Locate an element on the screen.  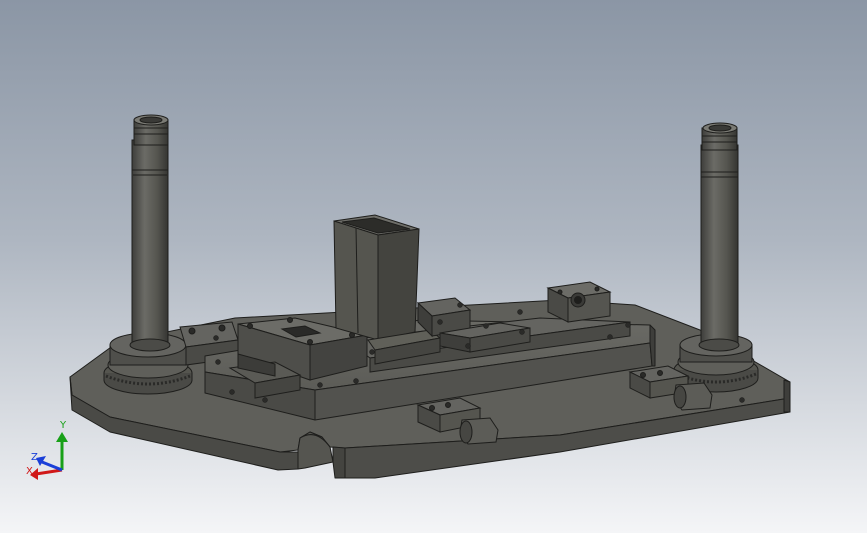
z-axis-label: Z is located at coordinates (34, 457).